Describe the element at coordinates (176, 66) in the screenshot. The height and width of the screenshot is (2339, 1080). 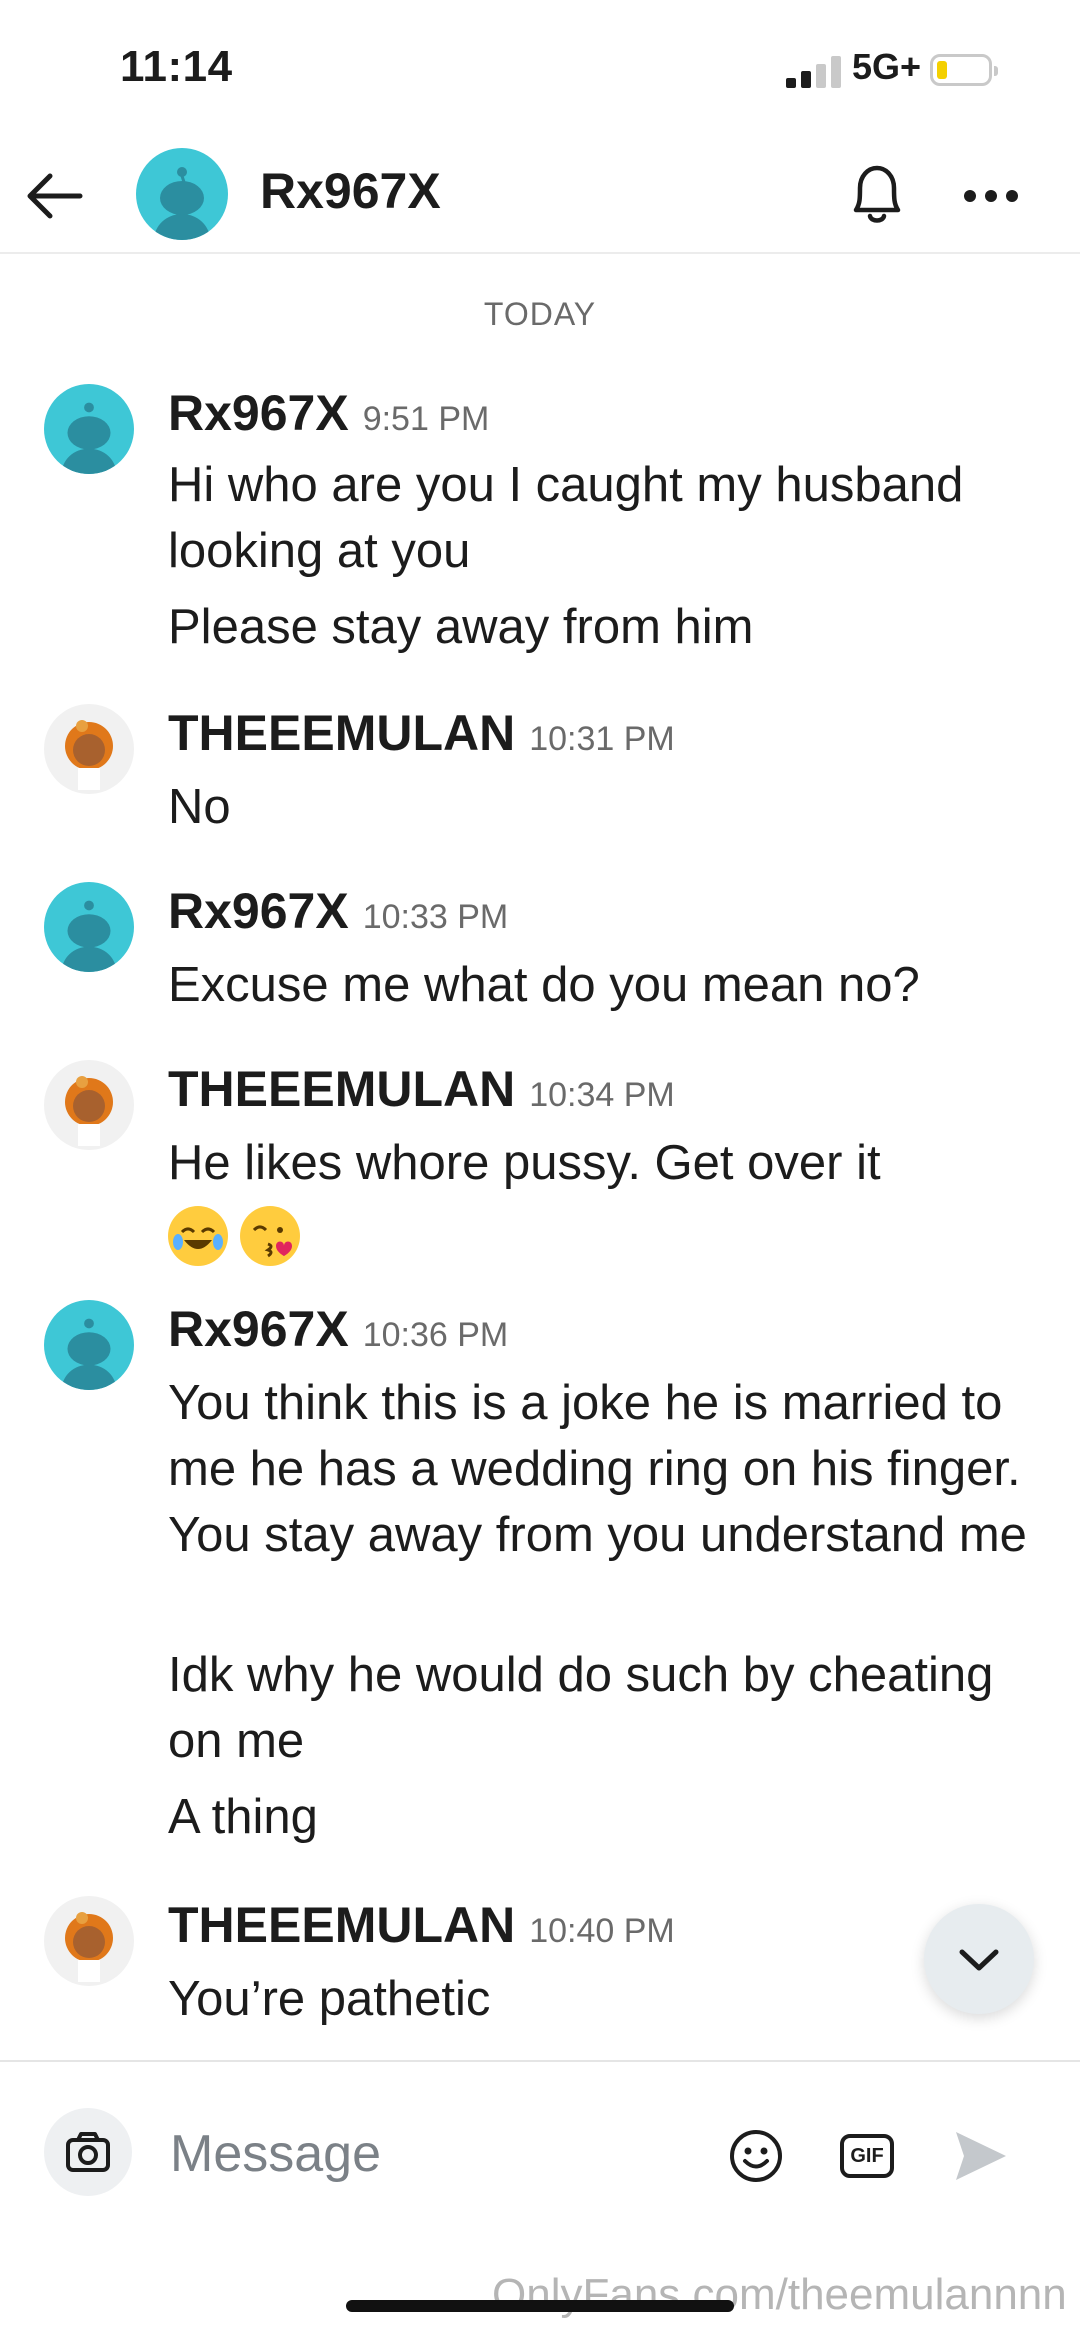
I see `status-time: 11:14` at that location.